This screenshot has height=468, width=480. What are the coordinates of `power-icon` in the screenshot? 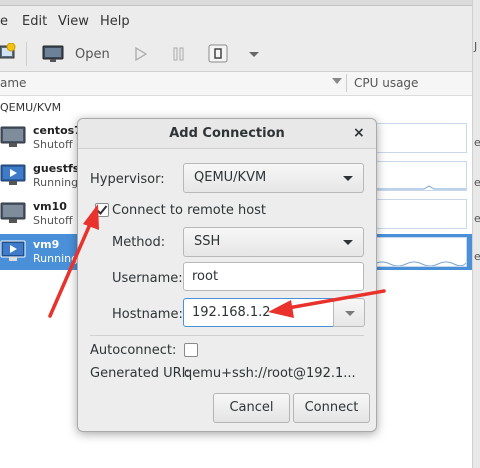 It's located at (219, 54).